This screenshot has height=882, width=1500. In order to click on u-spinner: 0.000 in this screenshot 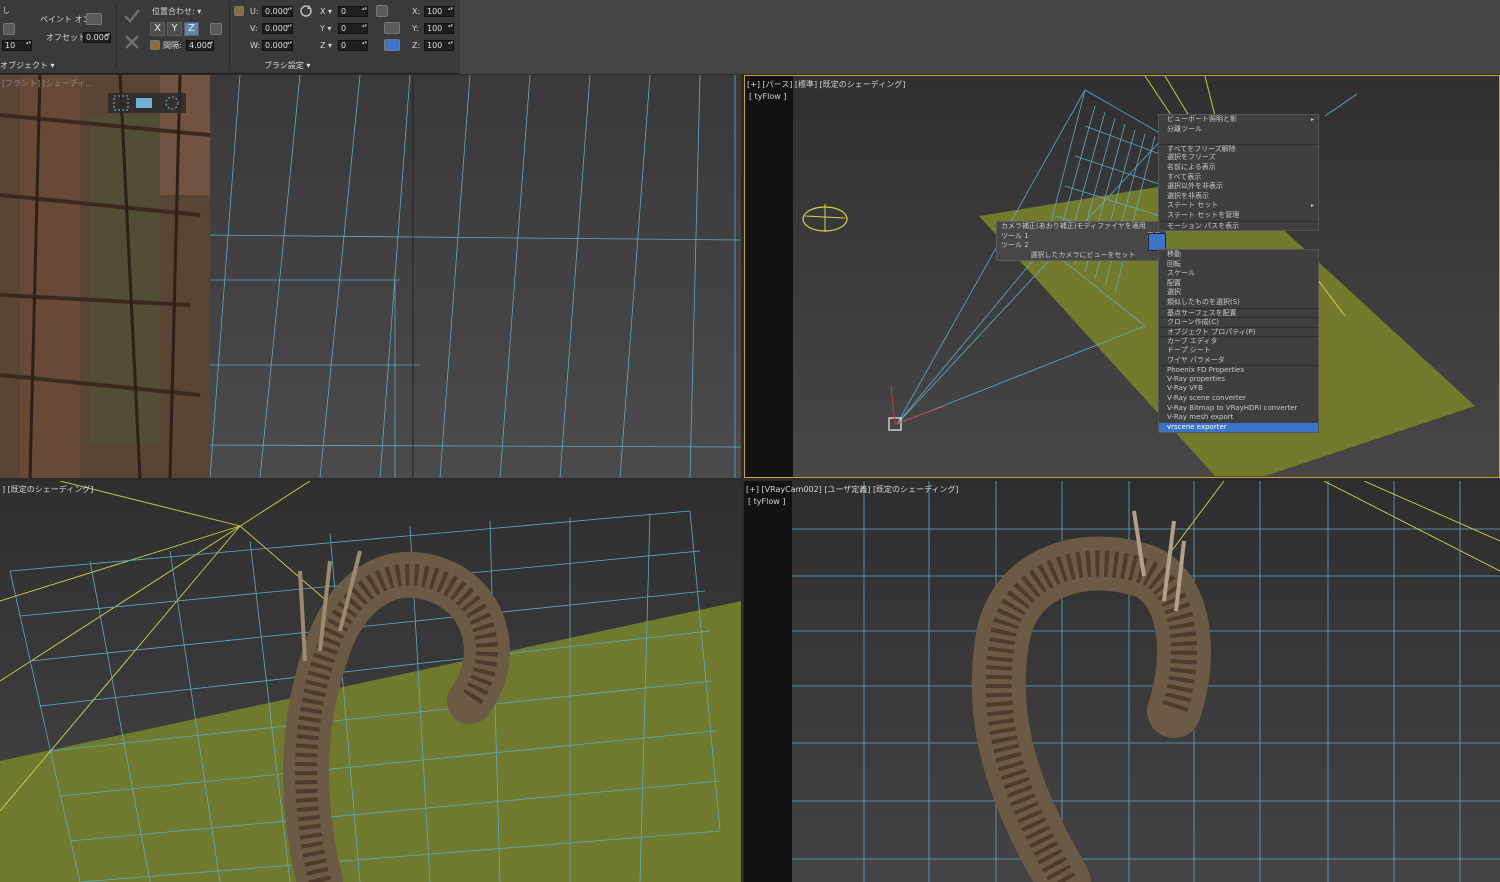, I will do `click(277, 11)`.